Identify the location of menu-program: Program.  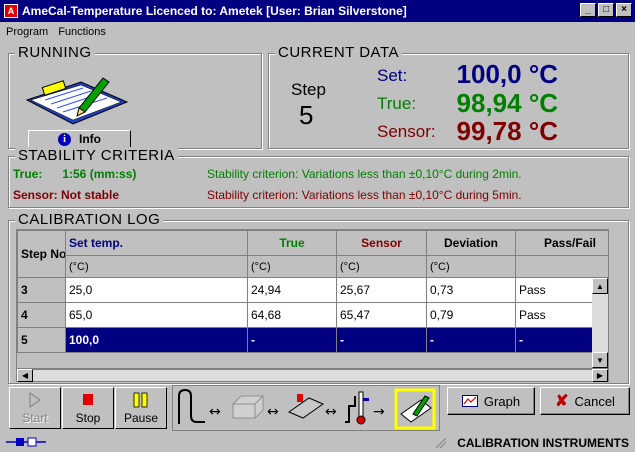
(27, 32).